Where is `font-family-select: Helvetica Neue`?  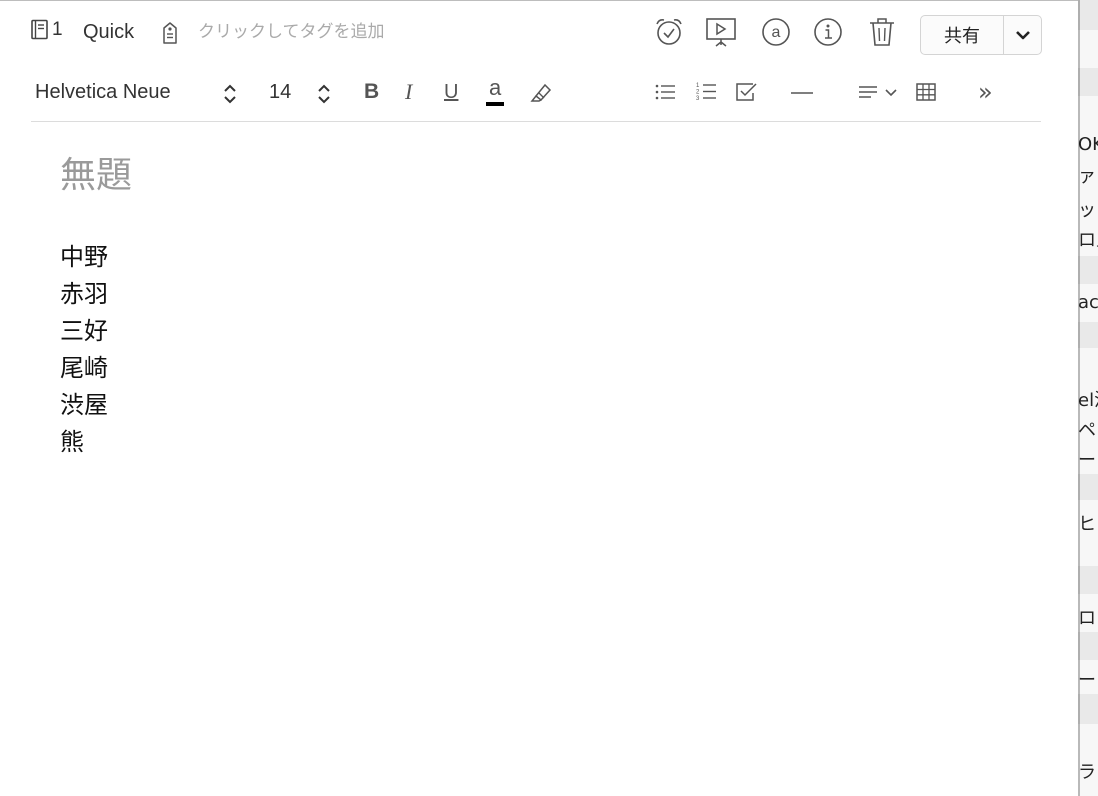
font-family-select: Helvetica Neue is located at coordinates (103, 92).